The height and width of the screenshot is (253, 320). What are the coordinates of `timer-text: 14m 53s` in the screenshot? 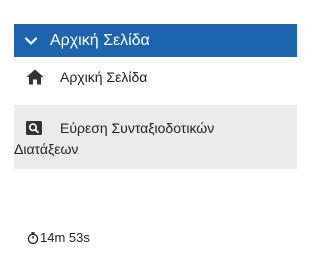 It's located at (65, 237).